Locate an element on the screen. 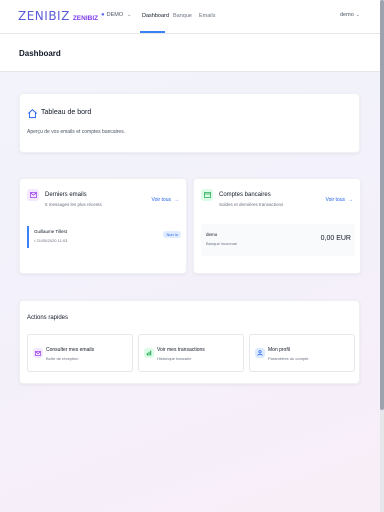 The height and width of the screenshot is (512, 384). page-title: Dashboard is located at coordinates (40, 53).